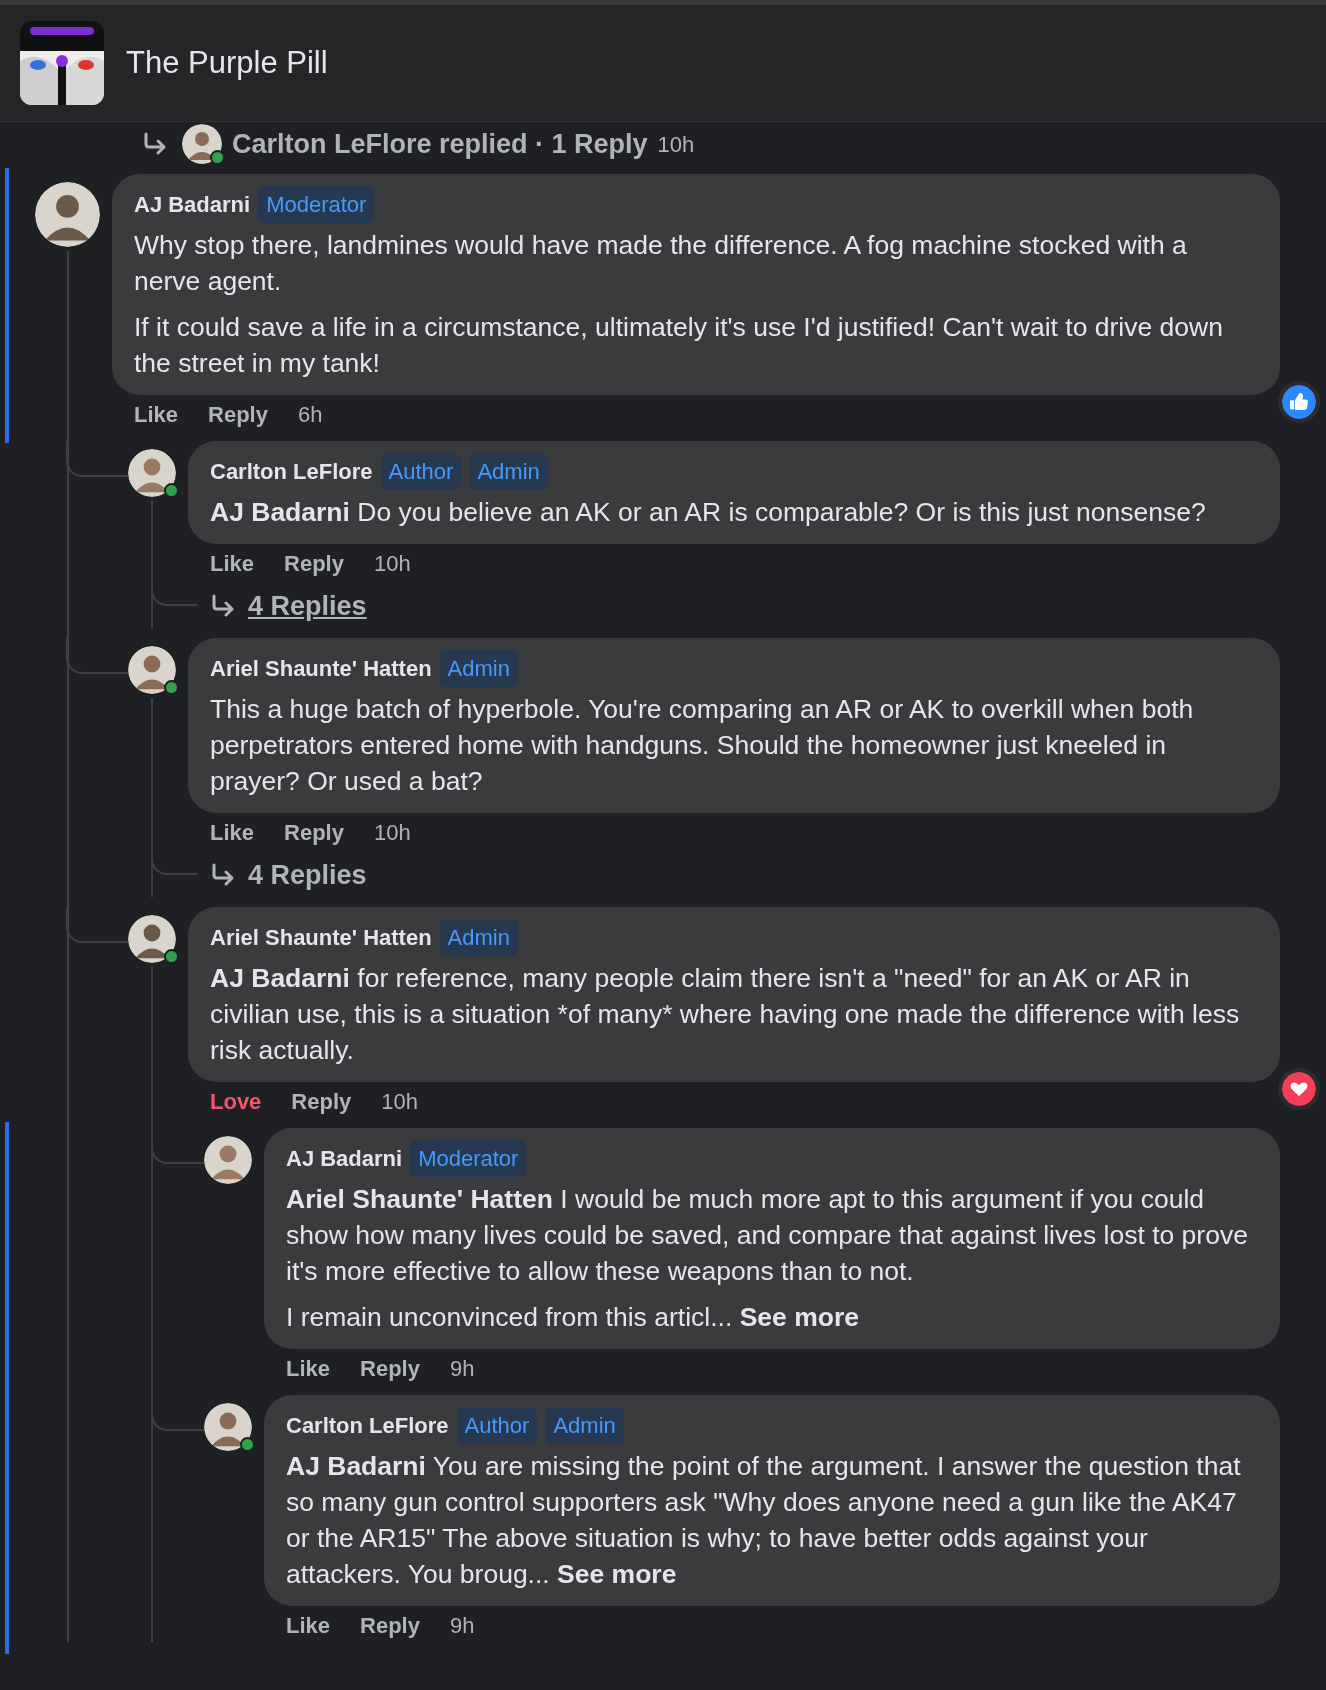 This screenshot has width=1326, height=1690. Describe the element at coordinates (573, 1317) in the screenshot. I see `comment-text: I remain unconvinced from this articl... See more` at that location.